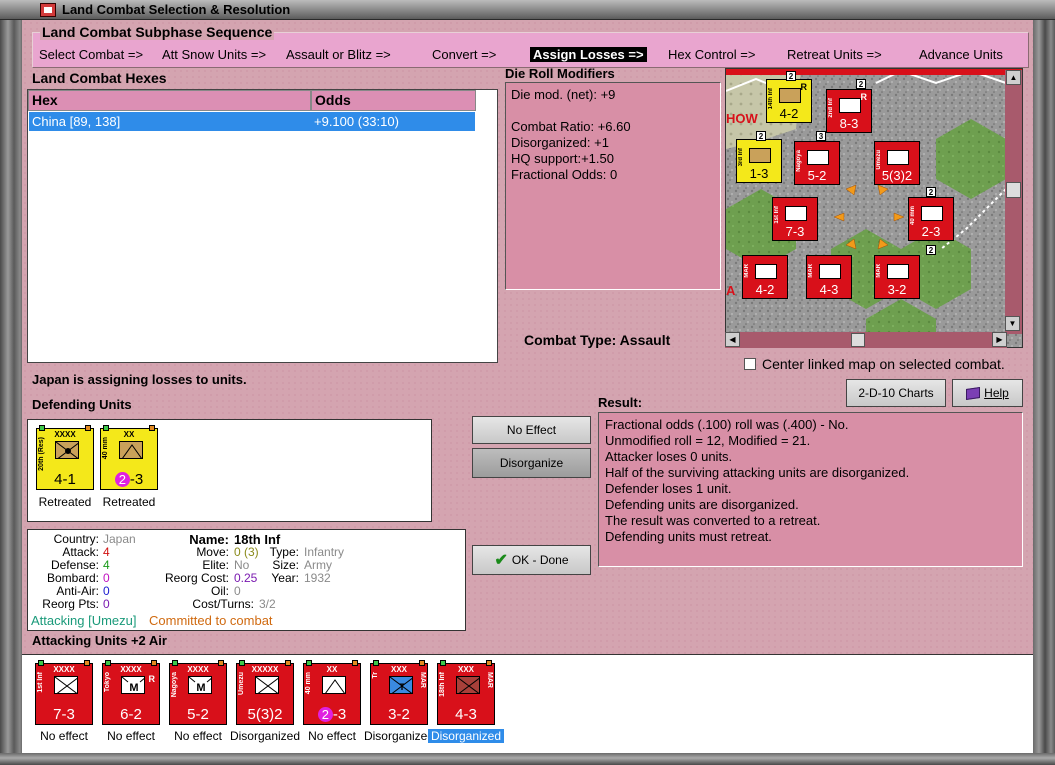 The image size is (1055, 765). What do you see at coordinates (1013, 202) in the screenshot?
I see `map-vertical-scrollbar: ▲` at bounding box center [1013, 202].